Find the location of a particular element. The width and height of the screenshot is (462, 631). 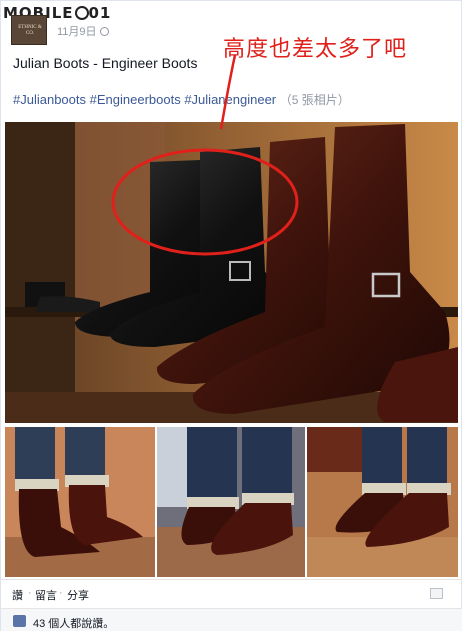

post-actions-bar: 讚 · 留言 · 分享 is located at coordinates (231, 593).